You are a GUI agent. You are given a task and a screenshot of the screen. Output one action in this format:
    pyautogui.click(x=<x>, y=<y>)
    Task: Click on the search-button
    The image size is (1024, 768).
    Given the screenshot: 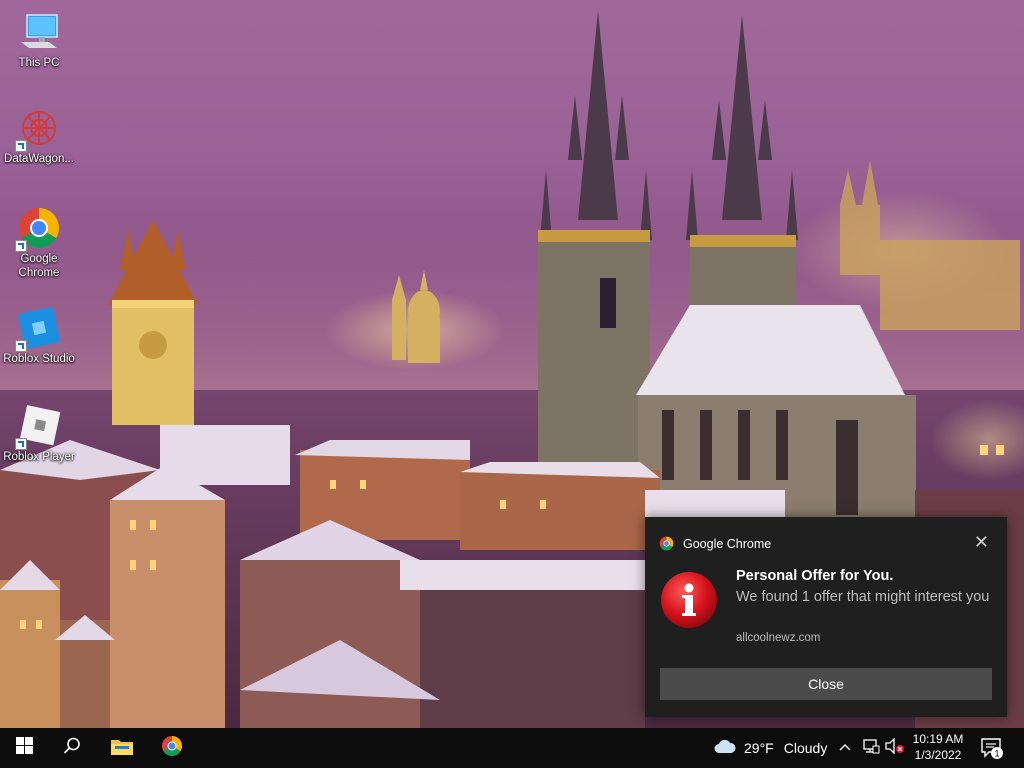 What is the action you would take?
    pyautogui.click(x=72, y=748)
    